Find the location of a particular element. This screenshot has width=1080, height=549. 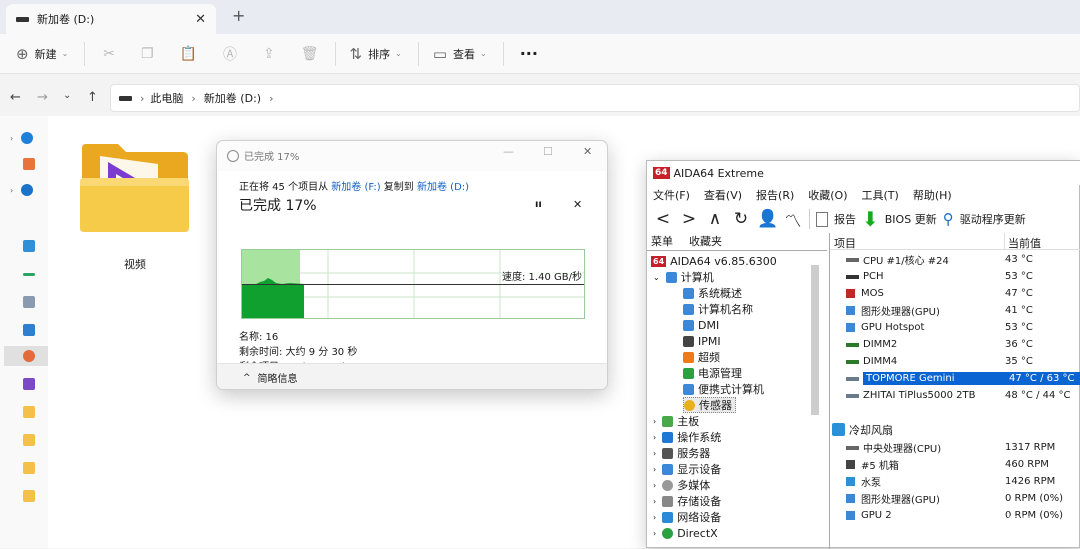

nav-item-desktop is located at coordinates (25, 246).